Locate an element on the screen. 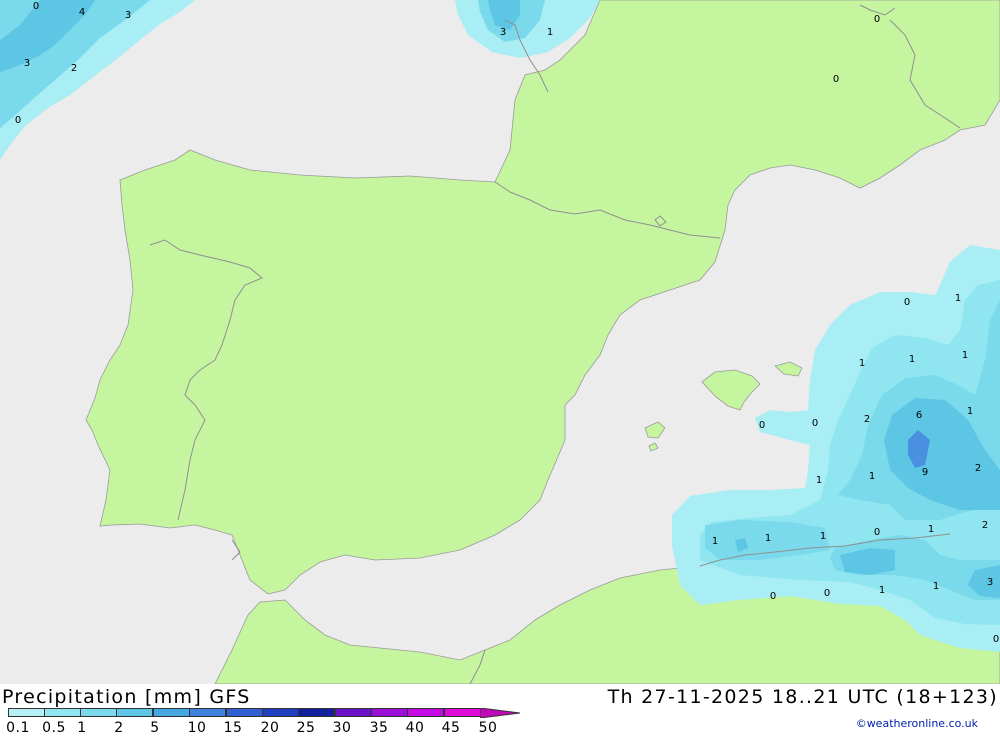 The image size is (1000, 736). scale-tick: 25 is located at coordinates (306, 728).